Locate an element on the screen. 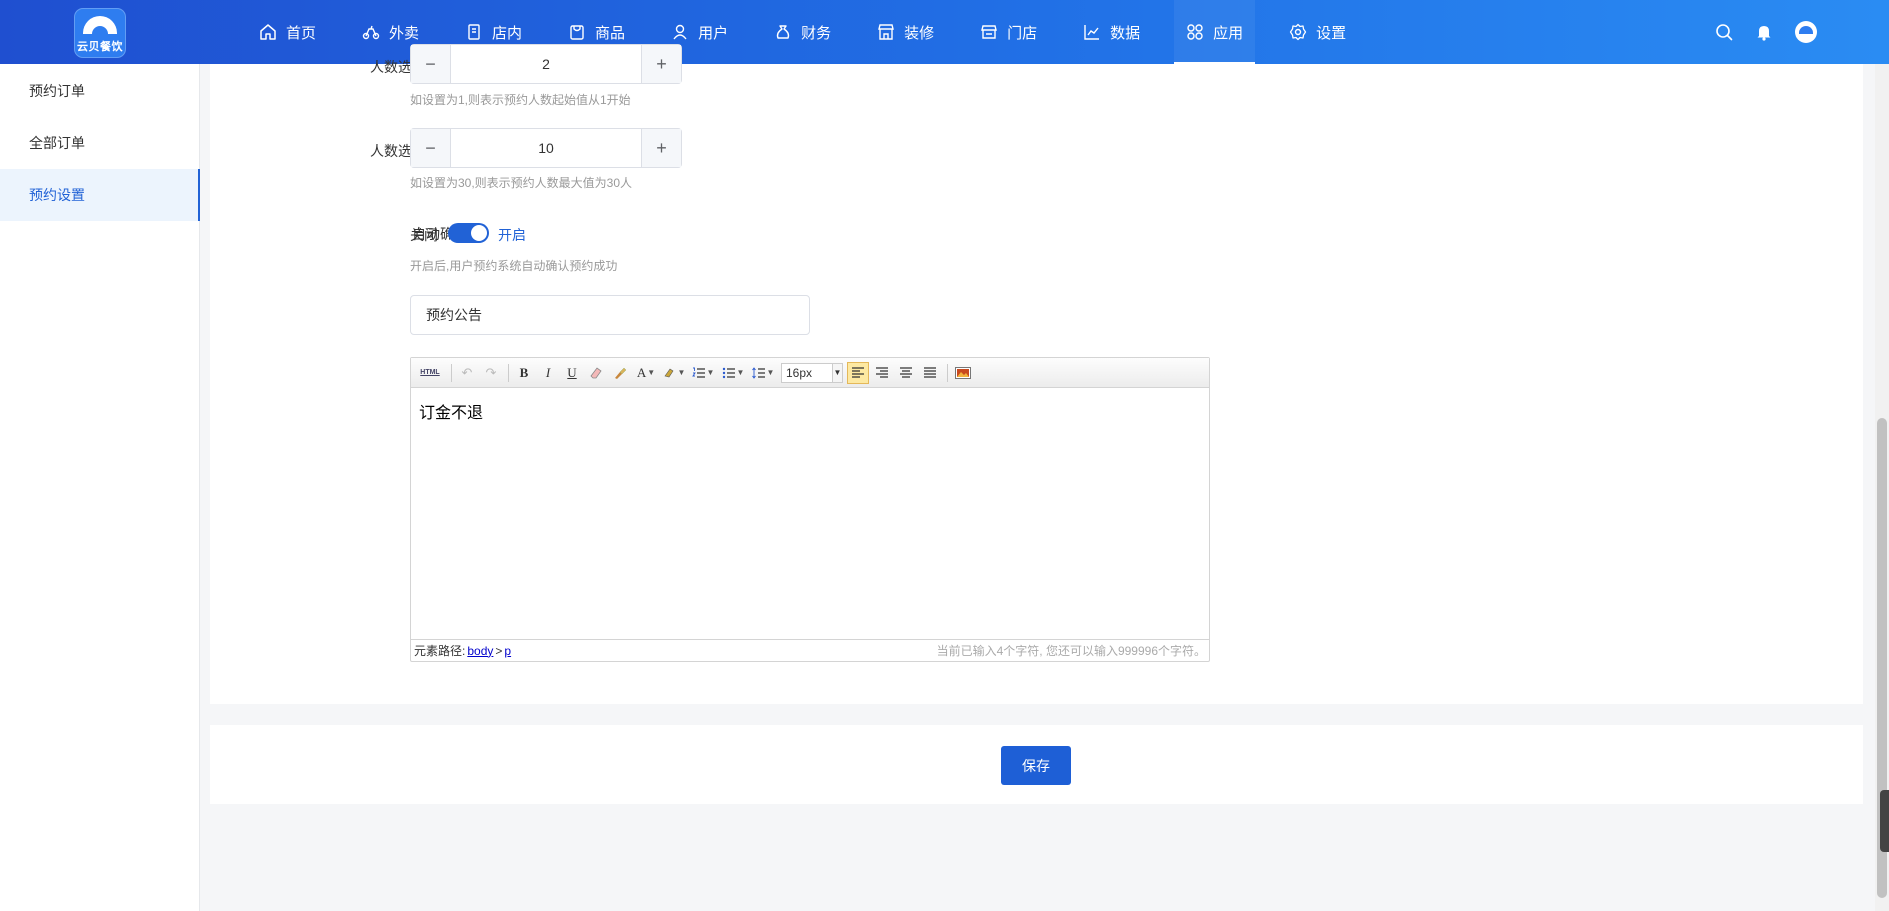  ordered-list-button: ▼ is located at coordinates (703, 373).